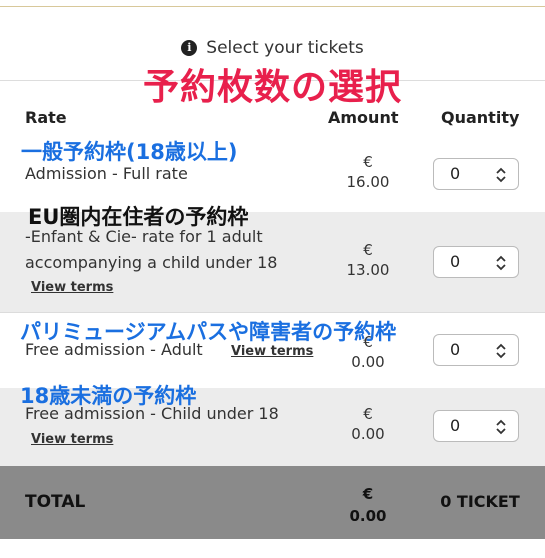 The height and width of the screenshot is (558, 545). Describe the element at coordinates (55, 502) in the screenshot. I see `total-label: TOTAL` at that location.